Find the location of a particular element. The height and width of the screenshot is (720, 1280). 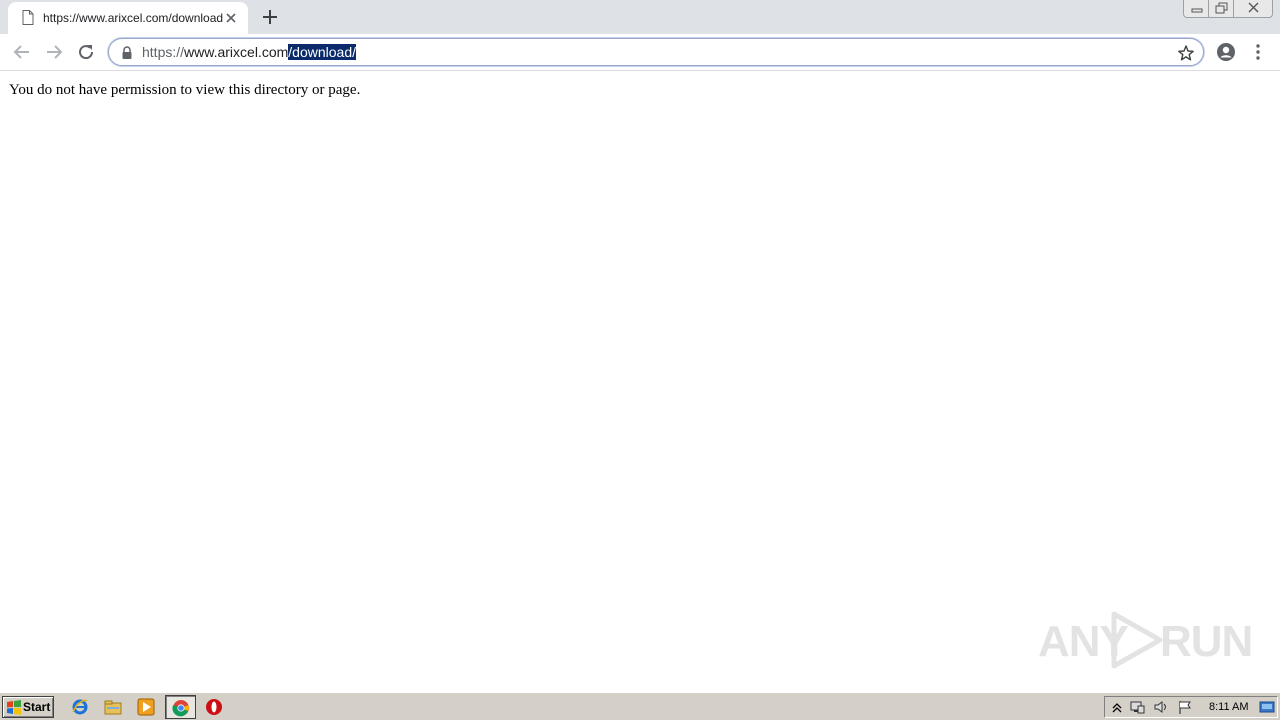

internet-explorer-icon is located at coordinates (80, 707).